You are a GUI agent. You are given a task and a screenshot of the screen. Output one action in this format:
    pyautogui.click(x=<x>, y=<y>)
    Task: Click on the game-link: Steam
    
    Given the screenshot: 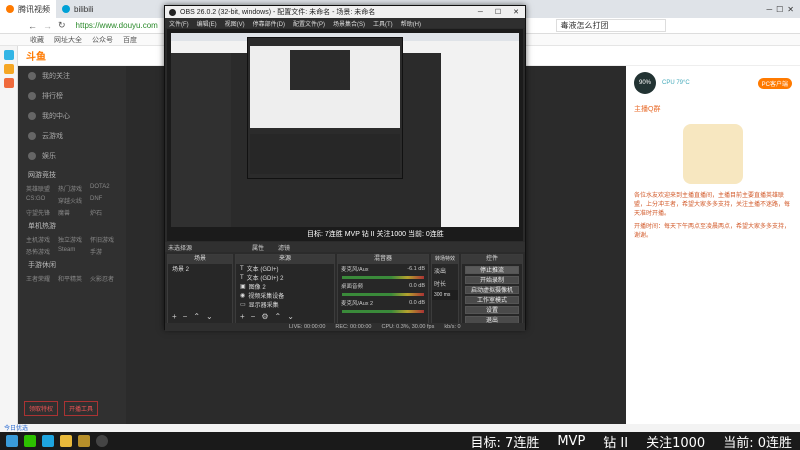 What is the action you would take?
    pyautogui.click(x=72, y=251)
    